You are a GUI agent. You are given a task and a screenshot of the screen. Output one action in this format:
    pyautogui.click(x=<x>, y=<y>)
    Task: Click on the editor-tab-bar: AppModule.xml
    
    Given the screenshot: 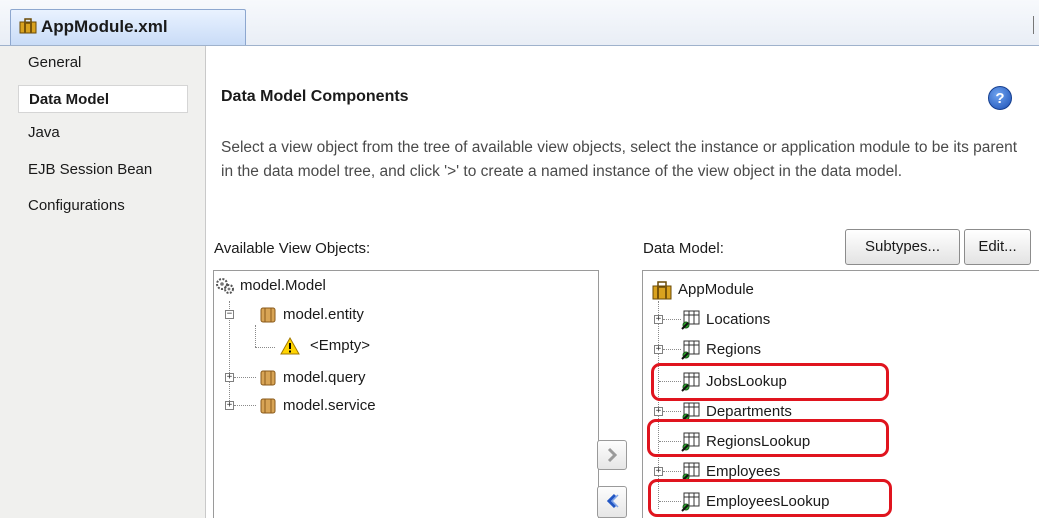 What is the action you would take?
    pyautogui.click(x=519, y=23)
    